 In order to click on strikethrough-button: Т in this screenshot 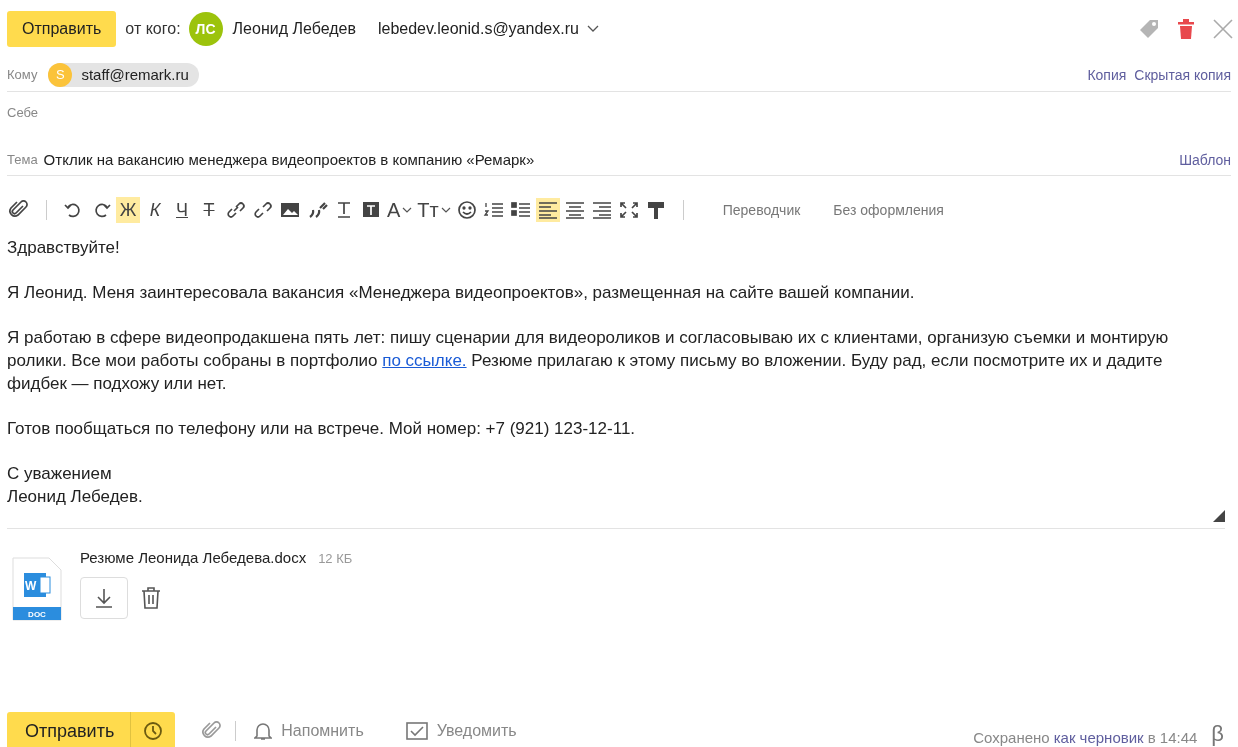, I will do `click(209, 210)`.